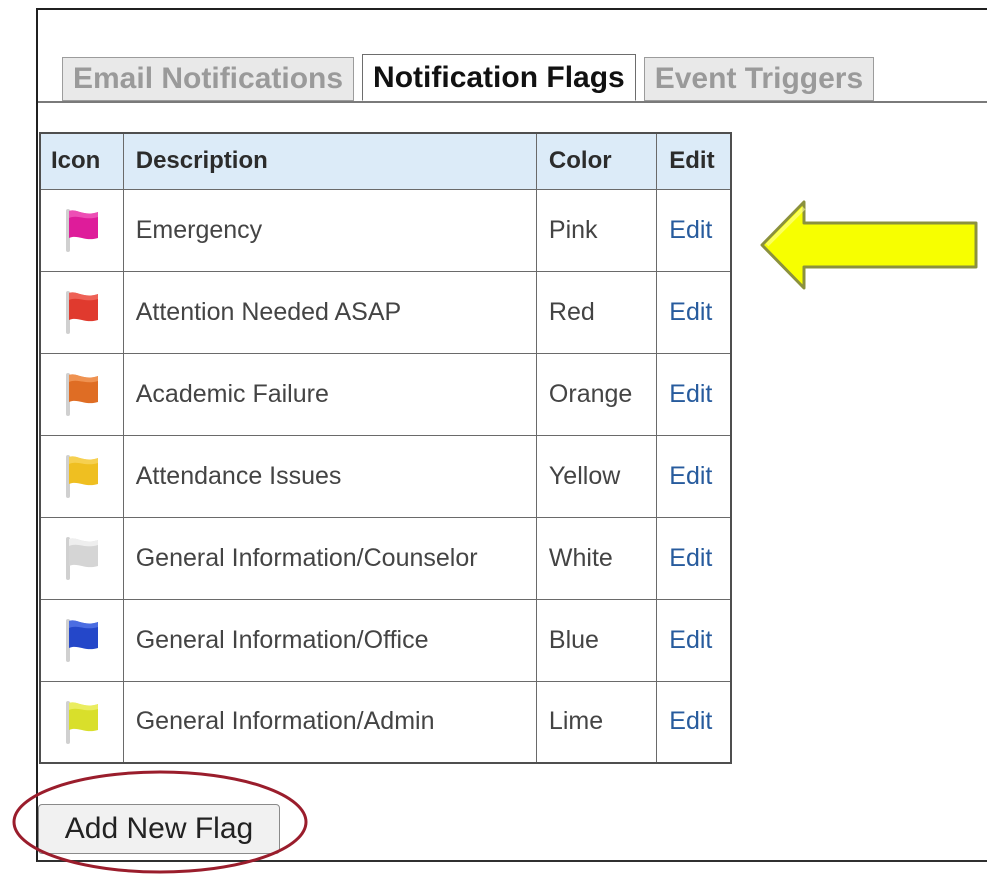  I want to click on lime-flag-icon, so click(81, 722).